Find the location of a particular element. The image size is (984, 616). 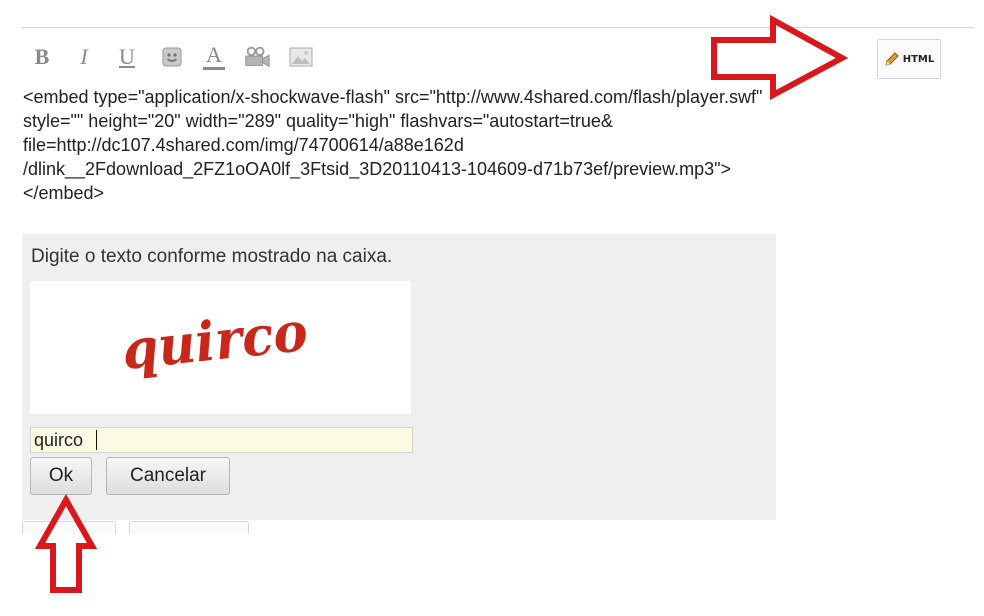

captcha-image: quirco is located at coordinates (220, 347).